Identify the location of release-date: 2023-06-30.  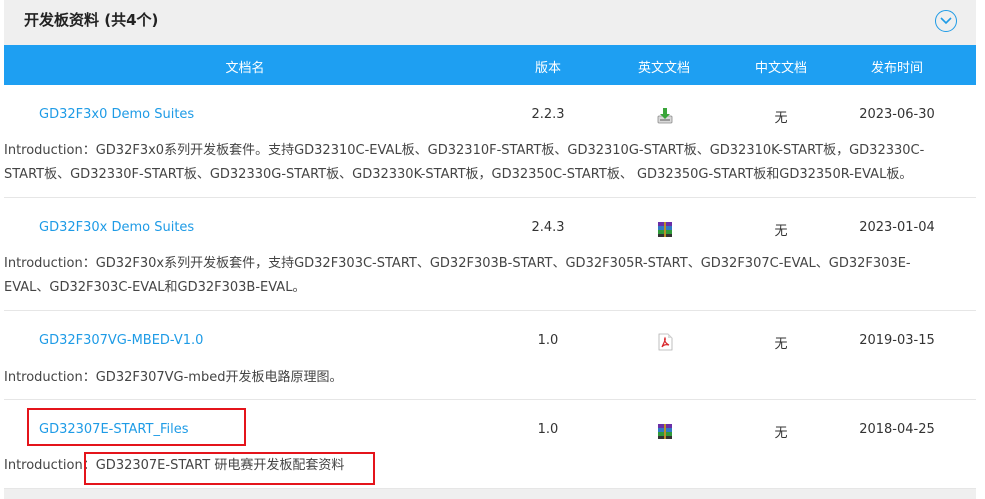
(897, 114).